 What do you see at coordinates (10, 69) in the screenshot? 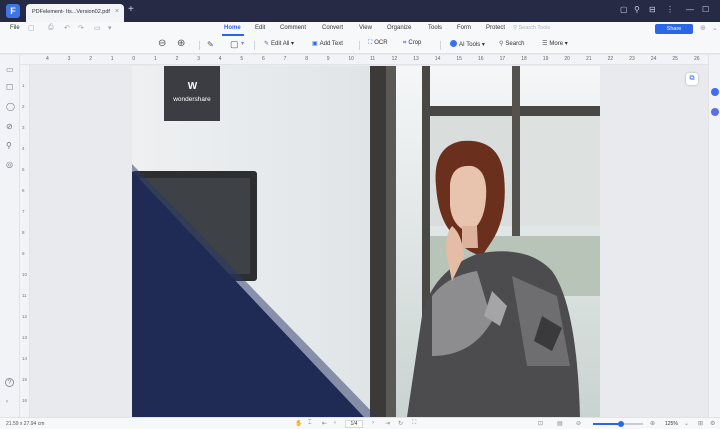
I see `thumbnails-icon: ▭` at bounding box center [10, 69].